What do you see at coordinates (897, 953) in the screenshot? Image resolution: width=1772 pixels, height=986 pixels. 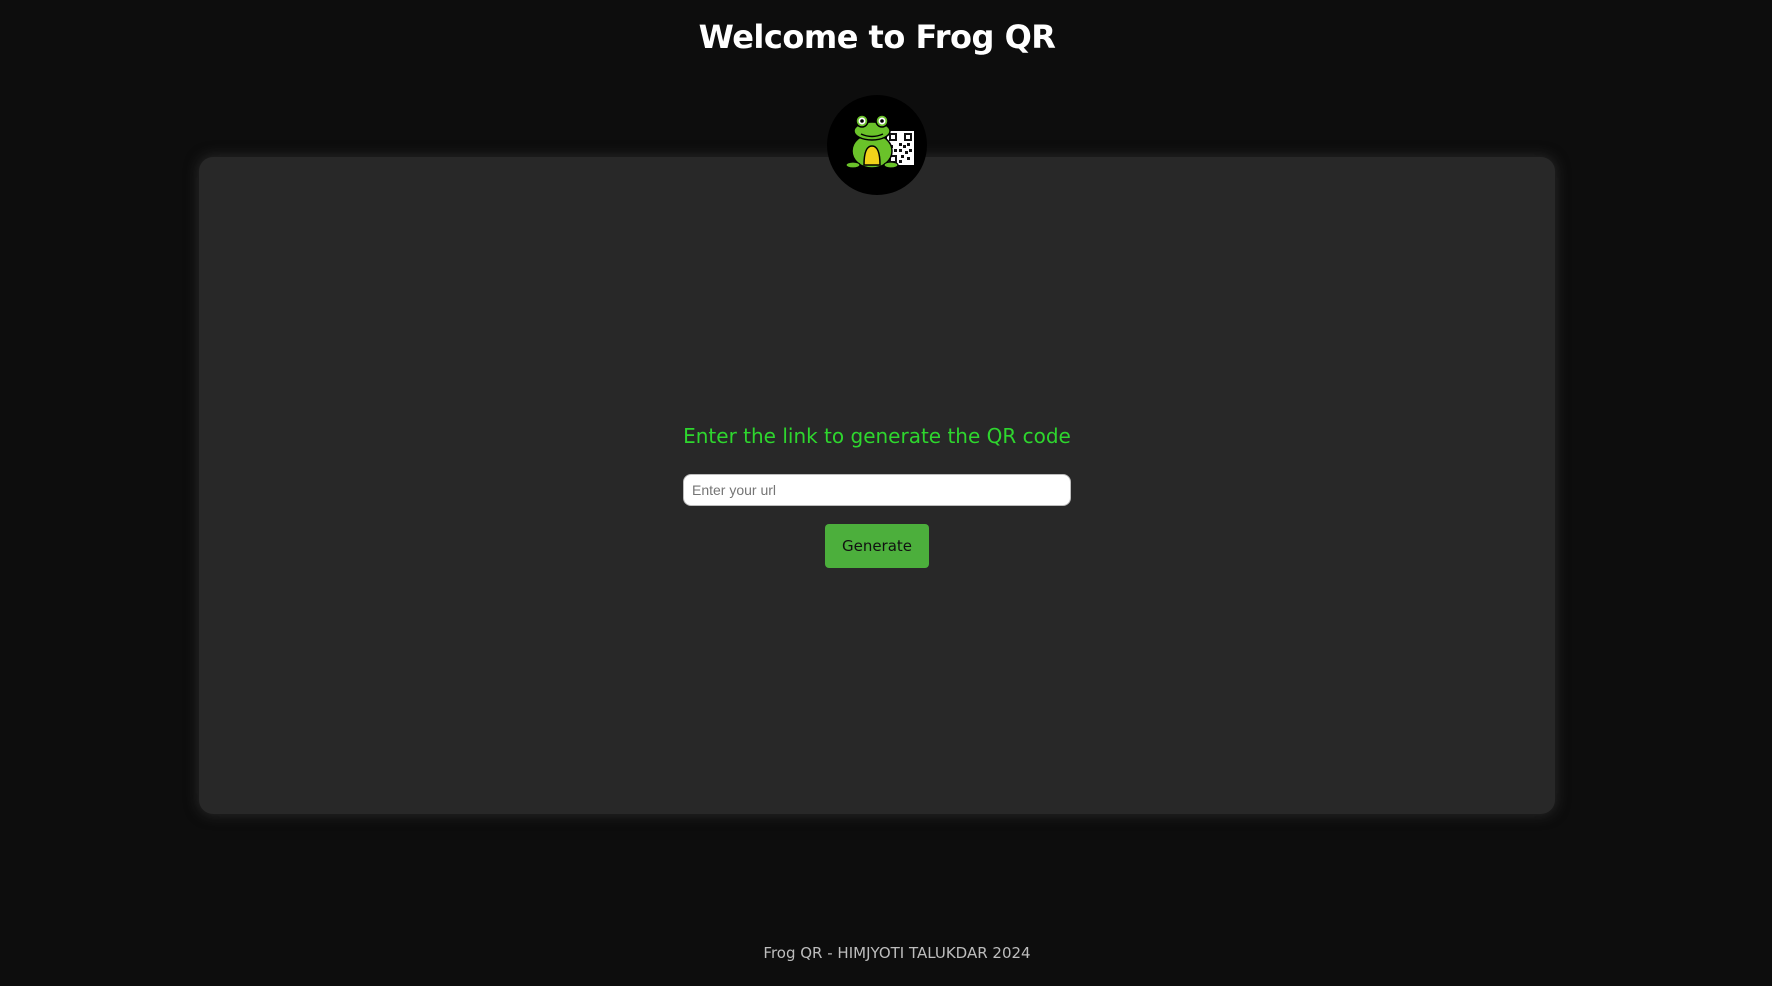 I see `footer-text: Frog QR - HIMJYOTI TALUKDAR 2024` at bounding box center [897, 953].